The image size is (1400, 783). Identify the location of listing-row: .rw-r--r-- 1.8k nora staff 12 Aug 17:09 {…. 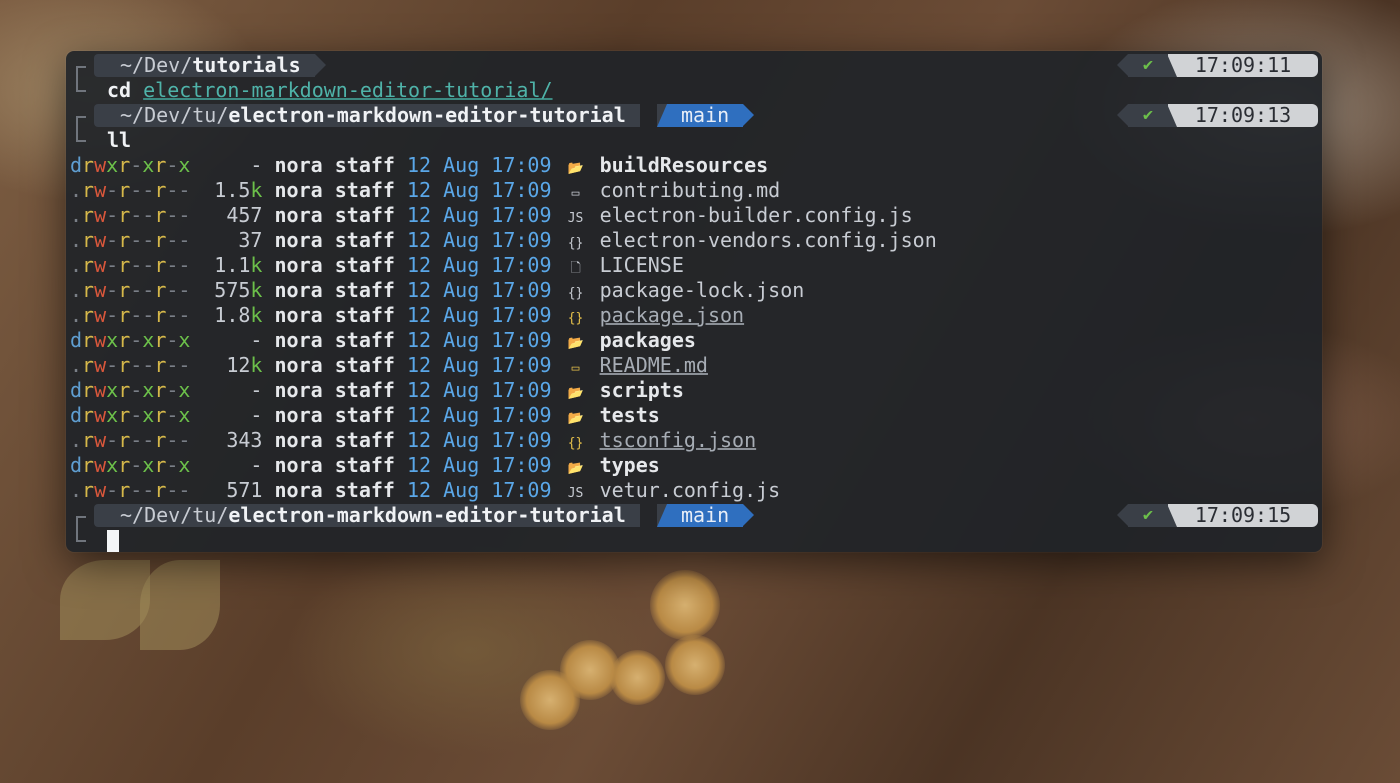
(407, 317).